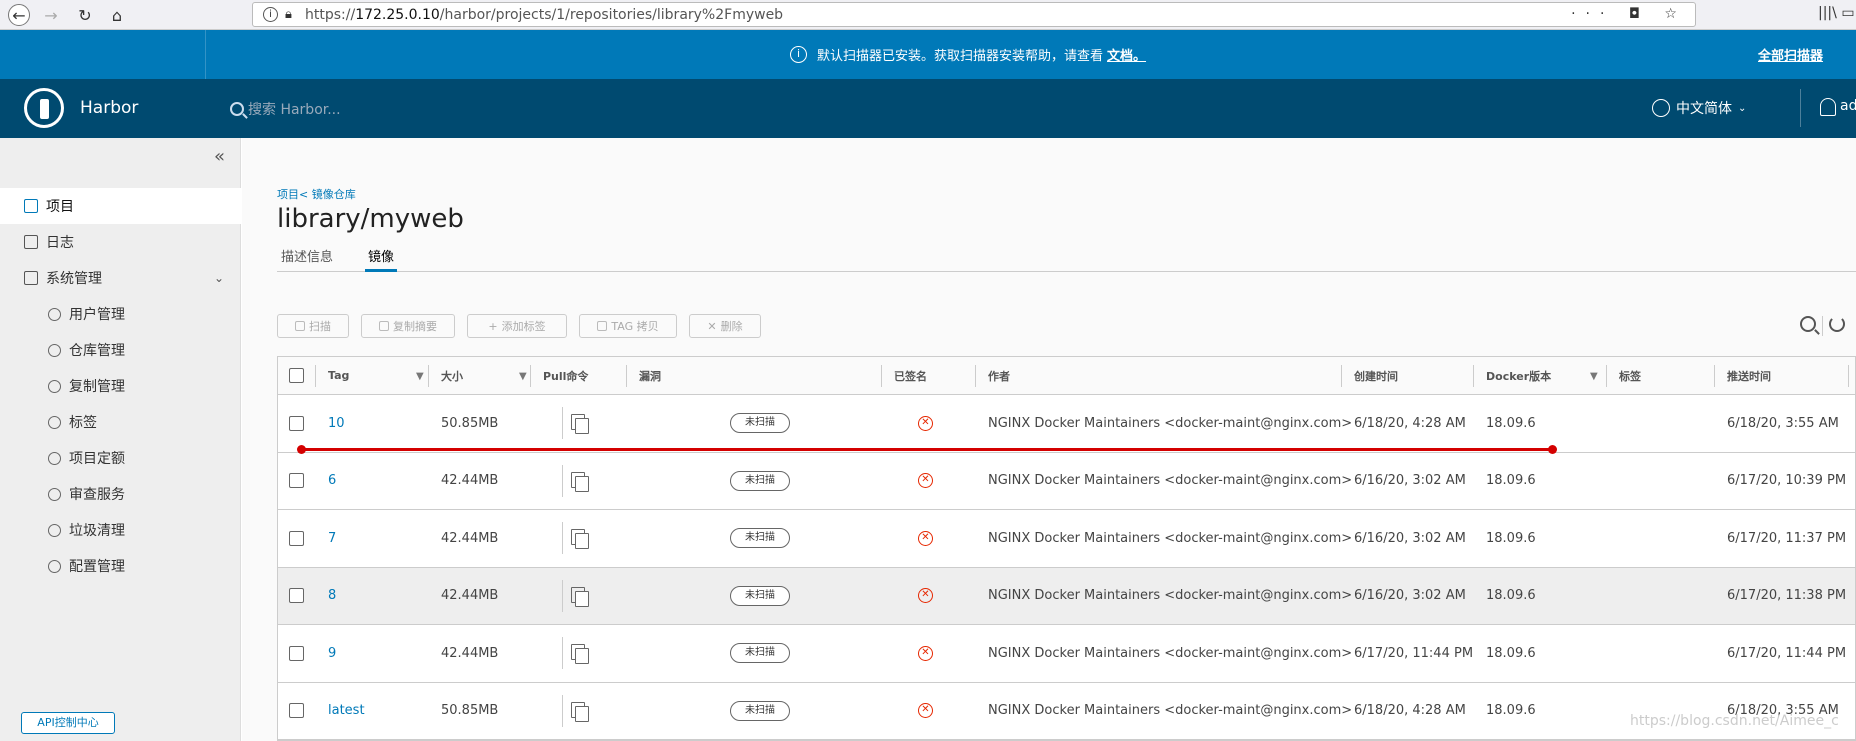 Image resolution: width=1856 pixels, height=741 pixels. What do you see at coordinates (288, 14) in the screenshot?
I see `lock-icon: 🔒︎` at bounding box center [288, 14].